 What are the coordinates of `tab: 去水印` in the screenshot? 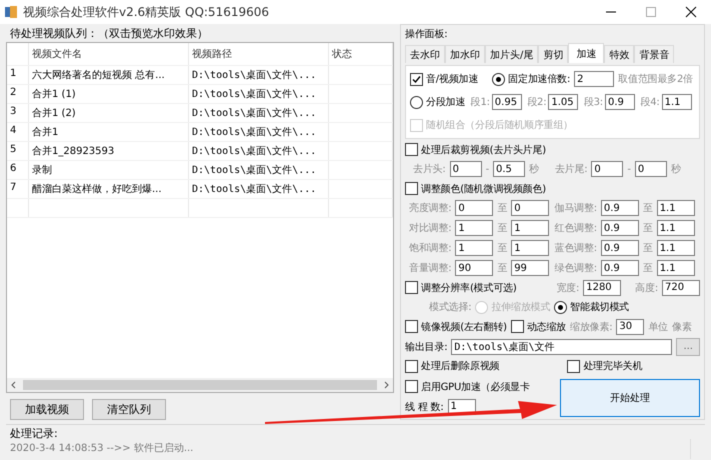 It's located at (425, 54).